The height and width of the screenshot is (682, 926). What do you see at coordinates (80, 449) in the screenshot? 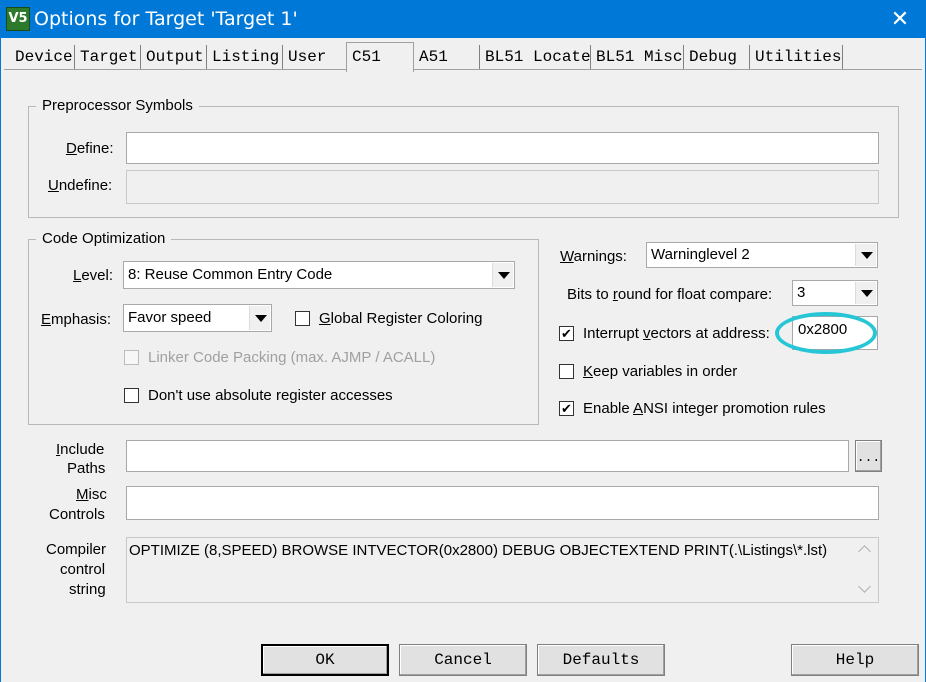
I see `include-paths-label-line1: Include` at bounding box center [80, 449].